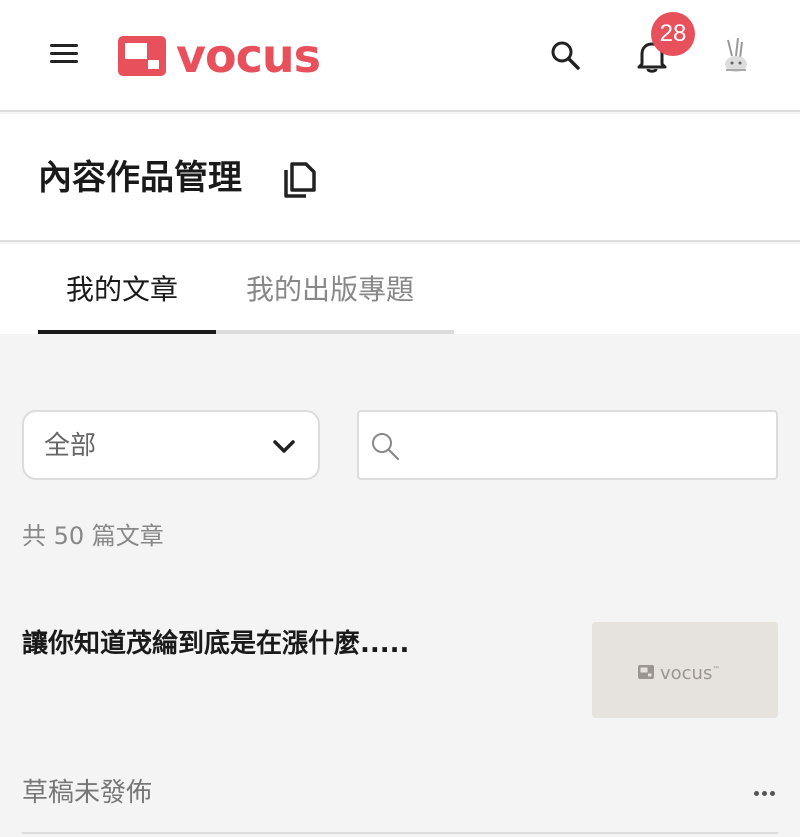  Describe the element at coordinates (248, 56) in the screenshot. I see `logo-text: vocus` at that location.